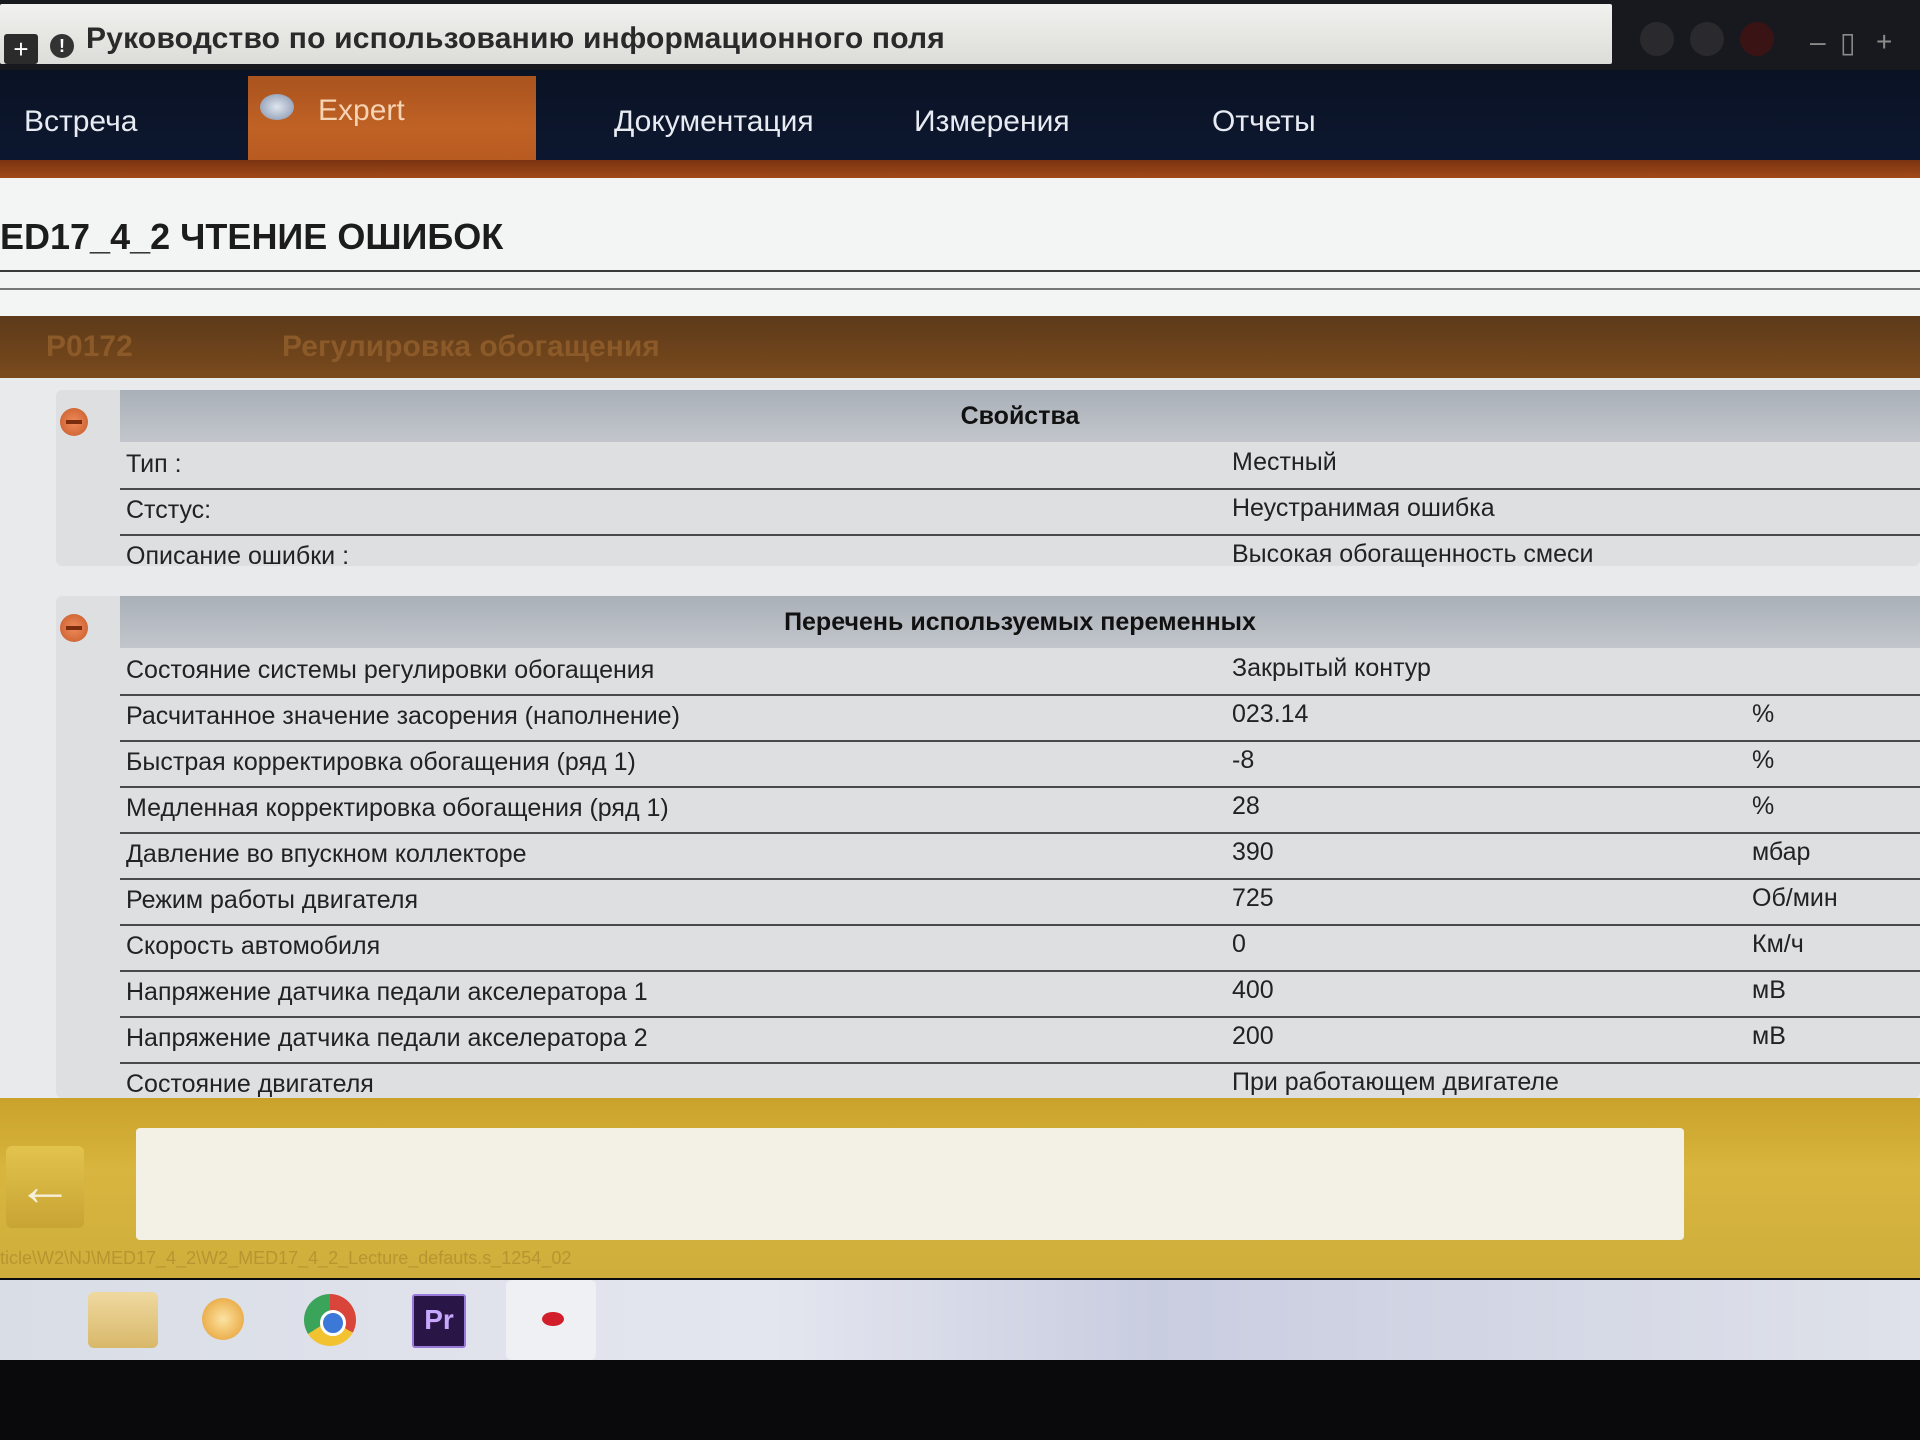  Describe the element at coordinates (960, 169) in the screenshot. I see `tab-underline` at that location.